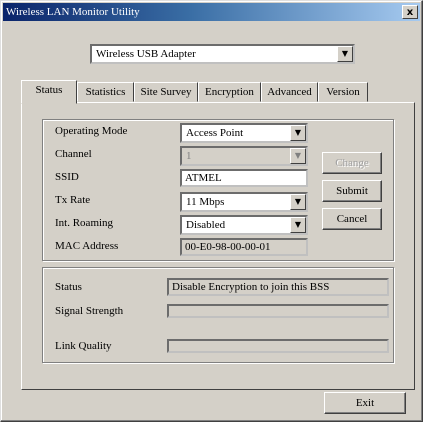 The image size is (433, 426). Describe the element at coordinates (84, 223) in the screenshot. I see `int-roaming-label: Int. Roaming` at that location.